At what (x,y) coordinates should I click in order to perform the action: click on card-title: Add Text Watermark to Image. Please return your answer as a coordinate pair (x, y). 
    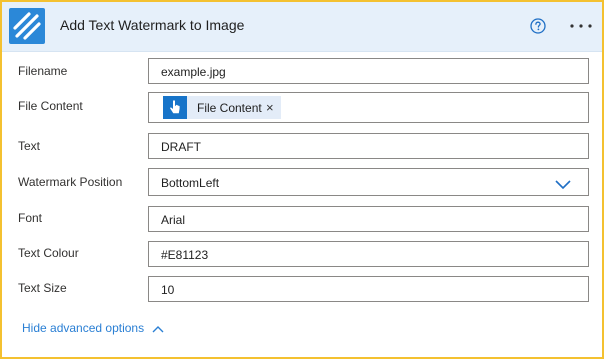
    Looking at the image, I should click on (152, 25).